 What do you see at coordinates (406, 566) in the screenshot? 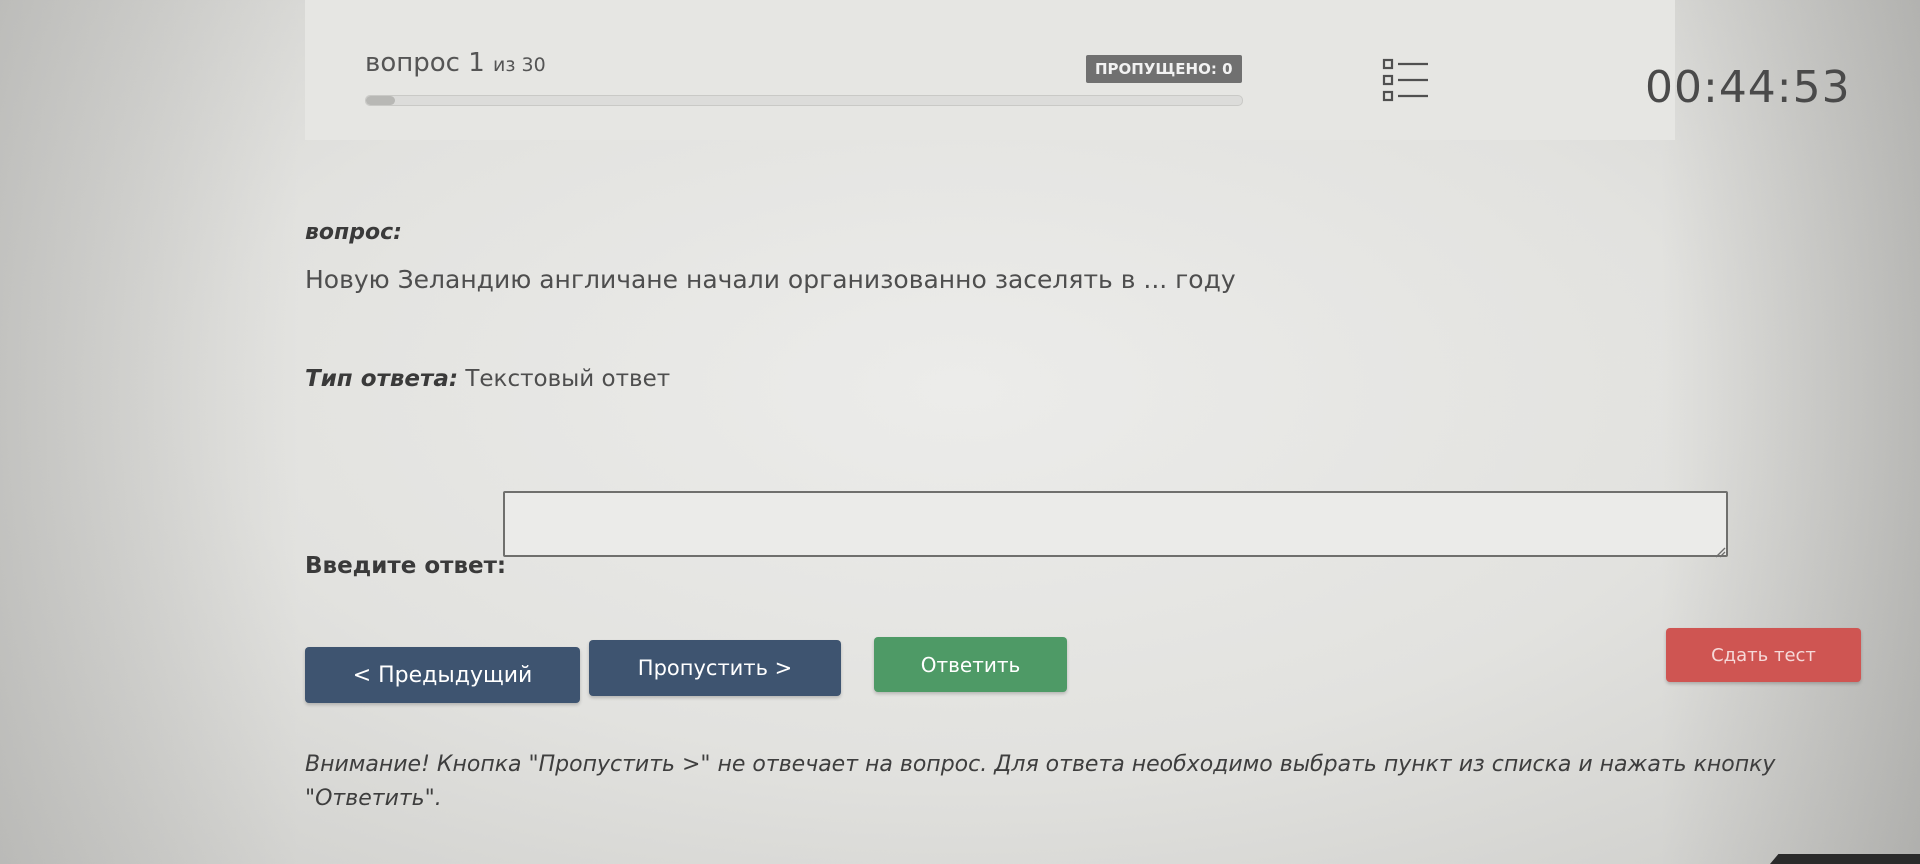
I see `answer-label: Введите ответ:` at bounding box center [406, 566].